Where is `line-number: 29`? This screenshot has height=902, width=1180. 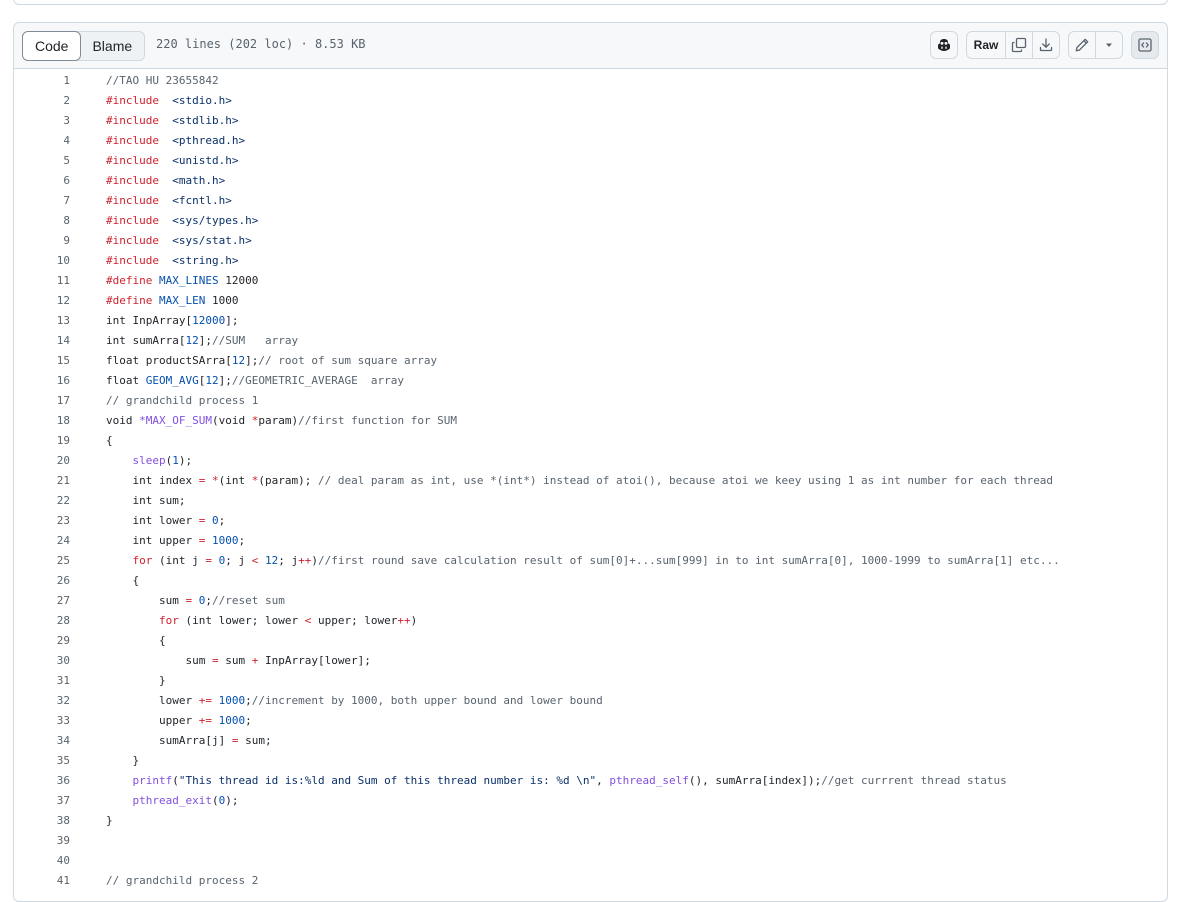 line-number: 29 is located at coordinates (42, 641).